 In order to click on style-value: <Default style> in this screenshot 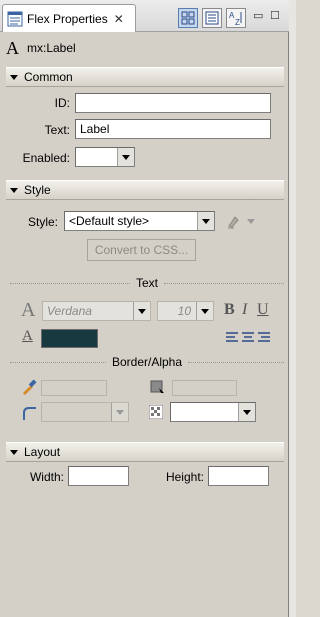, I will do `click(109, 221)`.